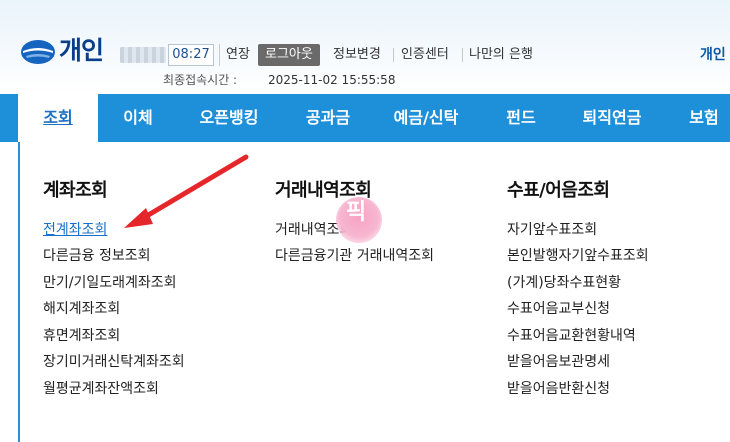 The height and width of the screenshot is (442, 730). I want to click on nav-tab-open-banking: 오픈뱅킹, so click(229, 118).